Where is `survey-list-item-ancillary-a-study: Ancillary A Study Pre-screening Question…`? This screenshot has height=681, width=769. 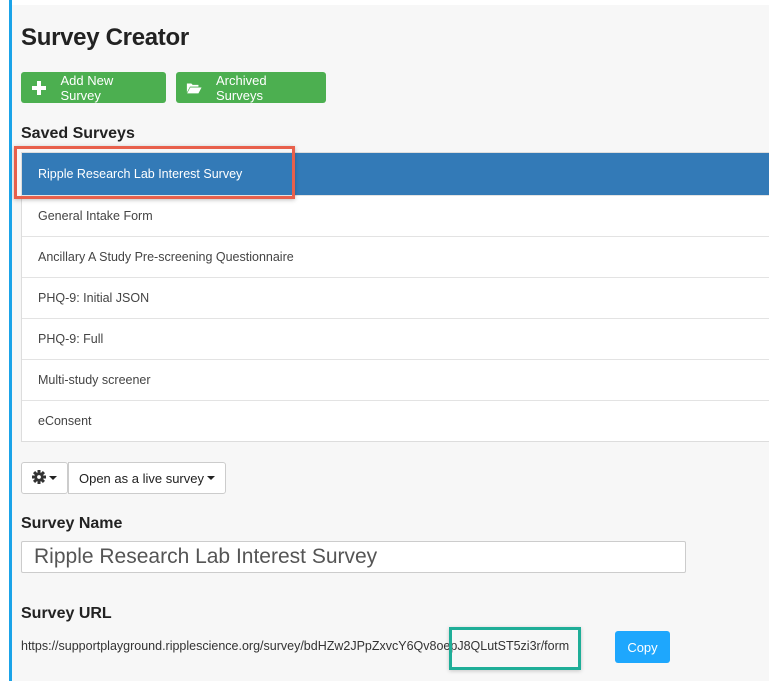
survey-list-item-ancillary-a-study: Ancillary A Study Pre-screening Question… is located at coordinates (395, 256).